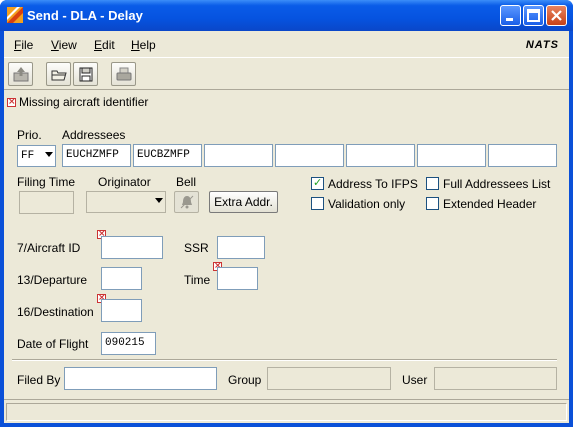 This screenshot has height=427, width=573. Describe the element at coordinates (167, 155) in the screenshot. I see `addressee-field: EUCBZMFP` at that location.